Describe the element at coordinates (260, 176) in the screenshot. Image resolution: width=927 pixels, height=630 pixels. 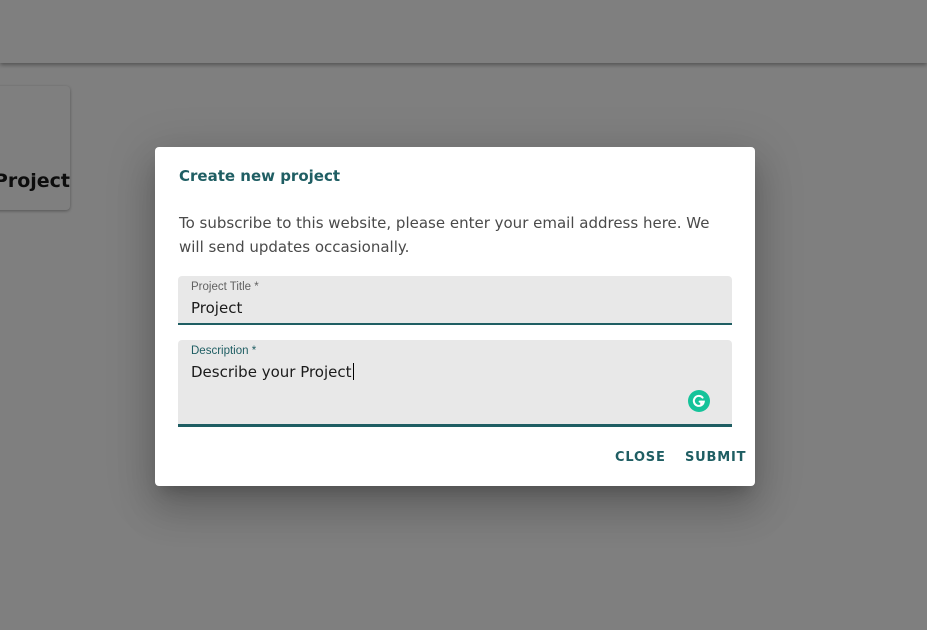
I see `dialog-title: Create new project` at that location.